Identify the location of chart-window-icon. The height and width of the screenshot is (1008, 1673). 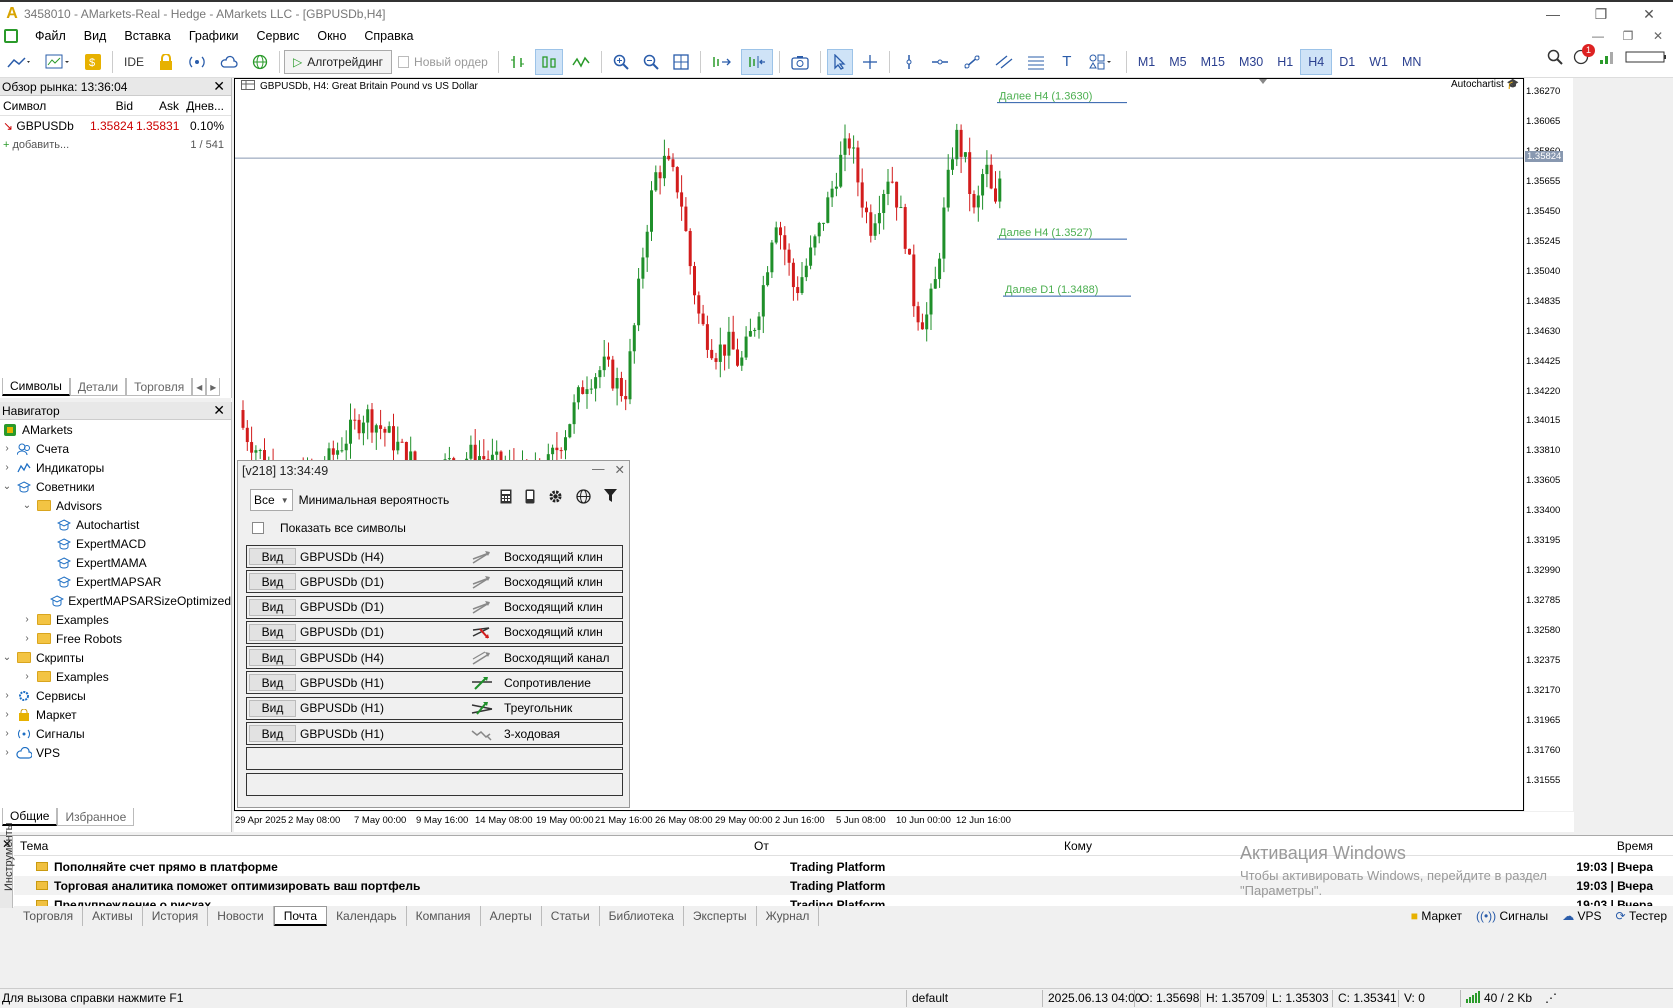
(11, 36).